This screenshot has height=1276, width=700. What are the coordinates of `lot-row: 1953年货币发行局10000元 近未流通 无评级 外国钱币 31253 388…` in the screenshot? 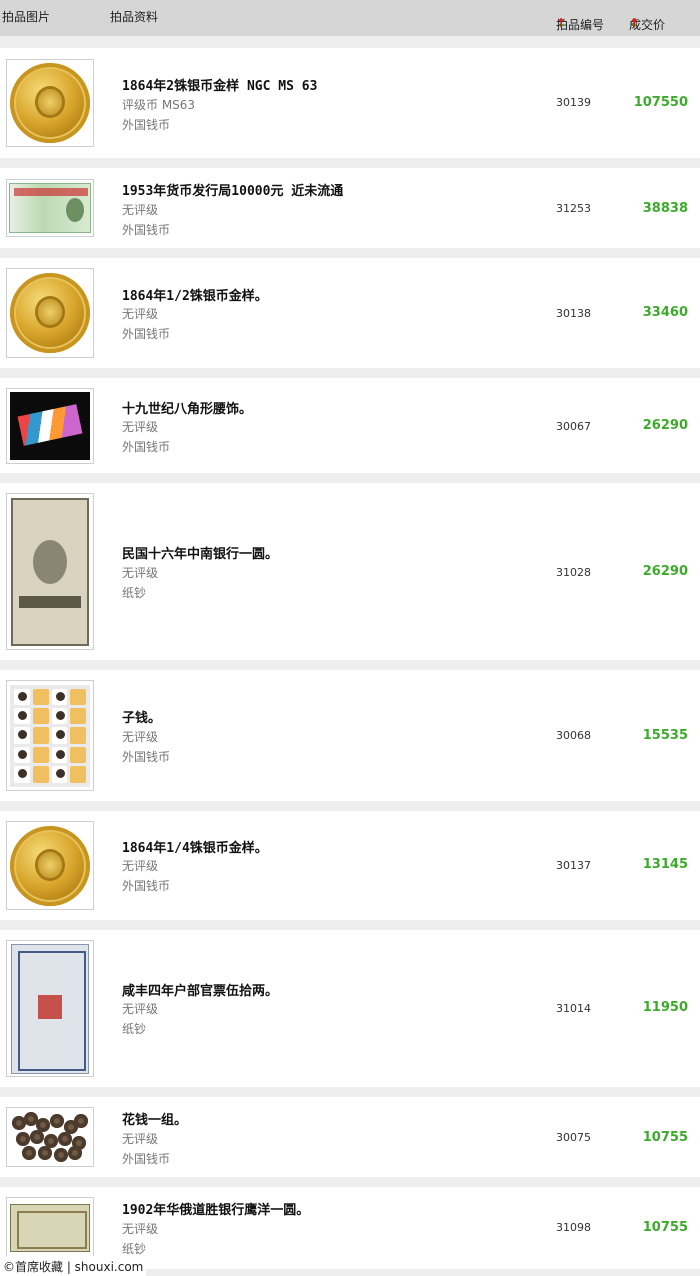 It's located at (350, 208).